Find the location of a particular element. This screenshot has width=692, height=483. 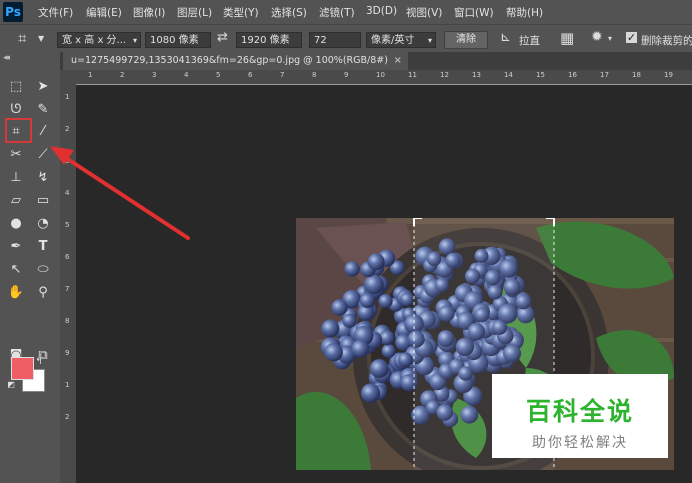

ruler-vertical-label: 8 is located at coordinates (67, 321).